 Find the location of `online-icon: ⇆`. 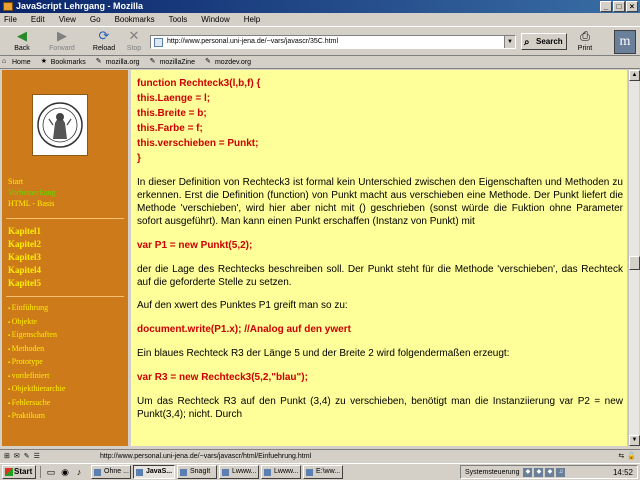

online-icon: ⇆ is located at coordinates (621, 456).